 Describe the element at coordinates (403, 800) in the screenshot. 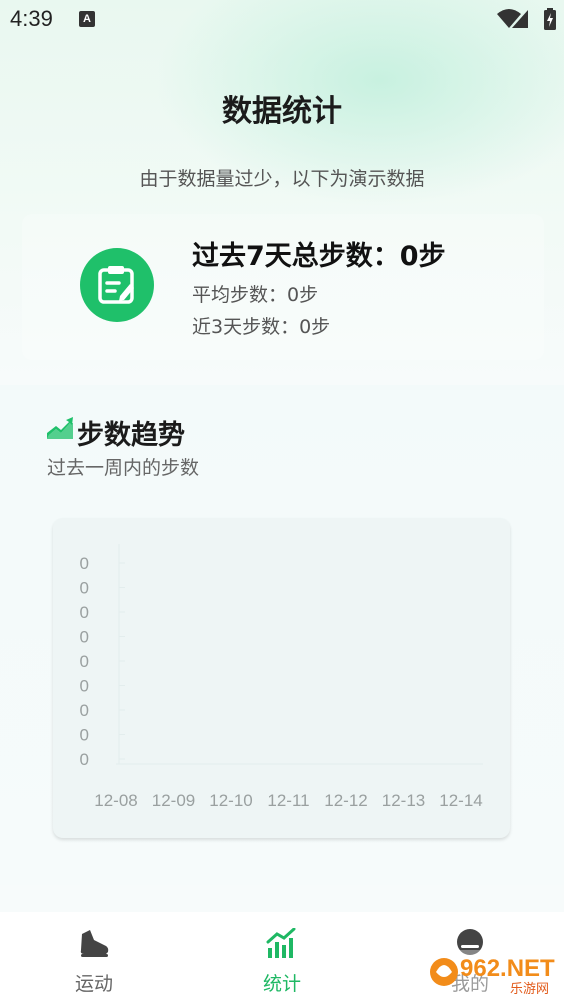

I see `x-tick-label: 12-13` at that location.